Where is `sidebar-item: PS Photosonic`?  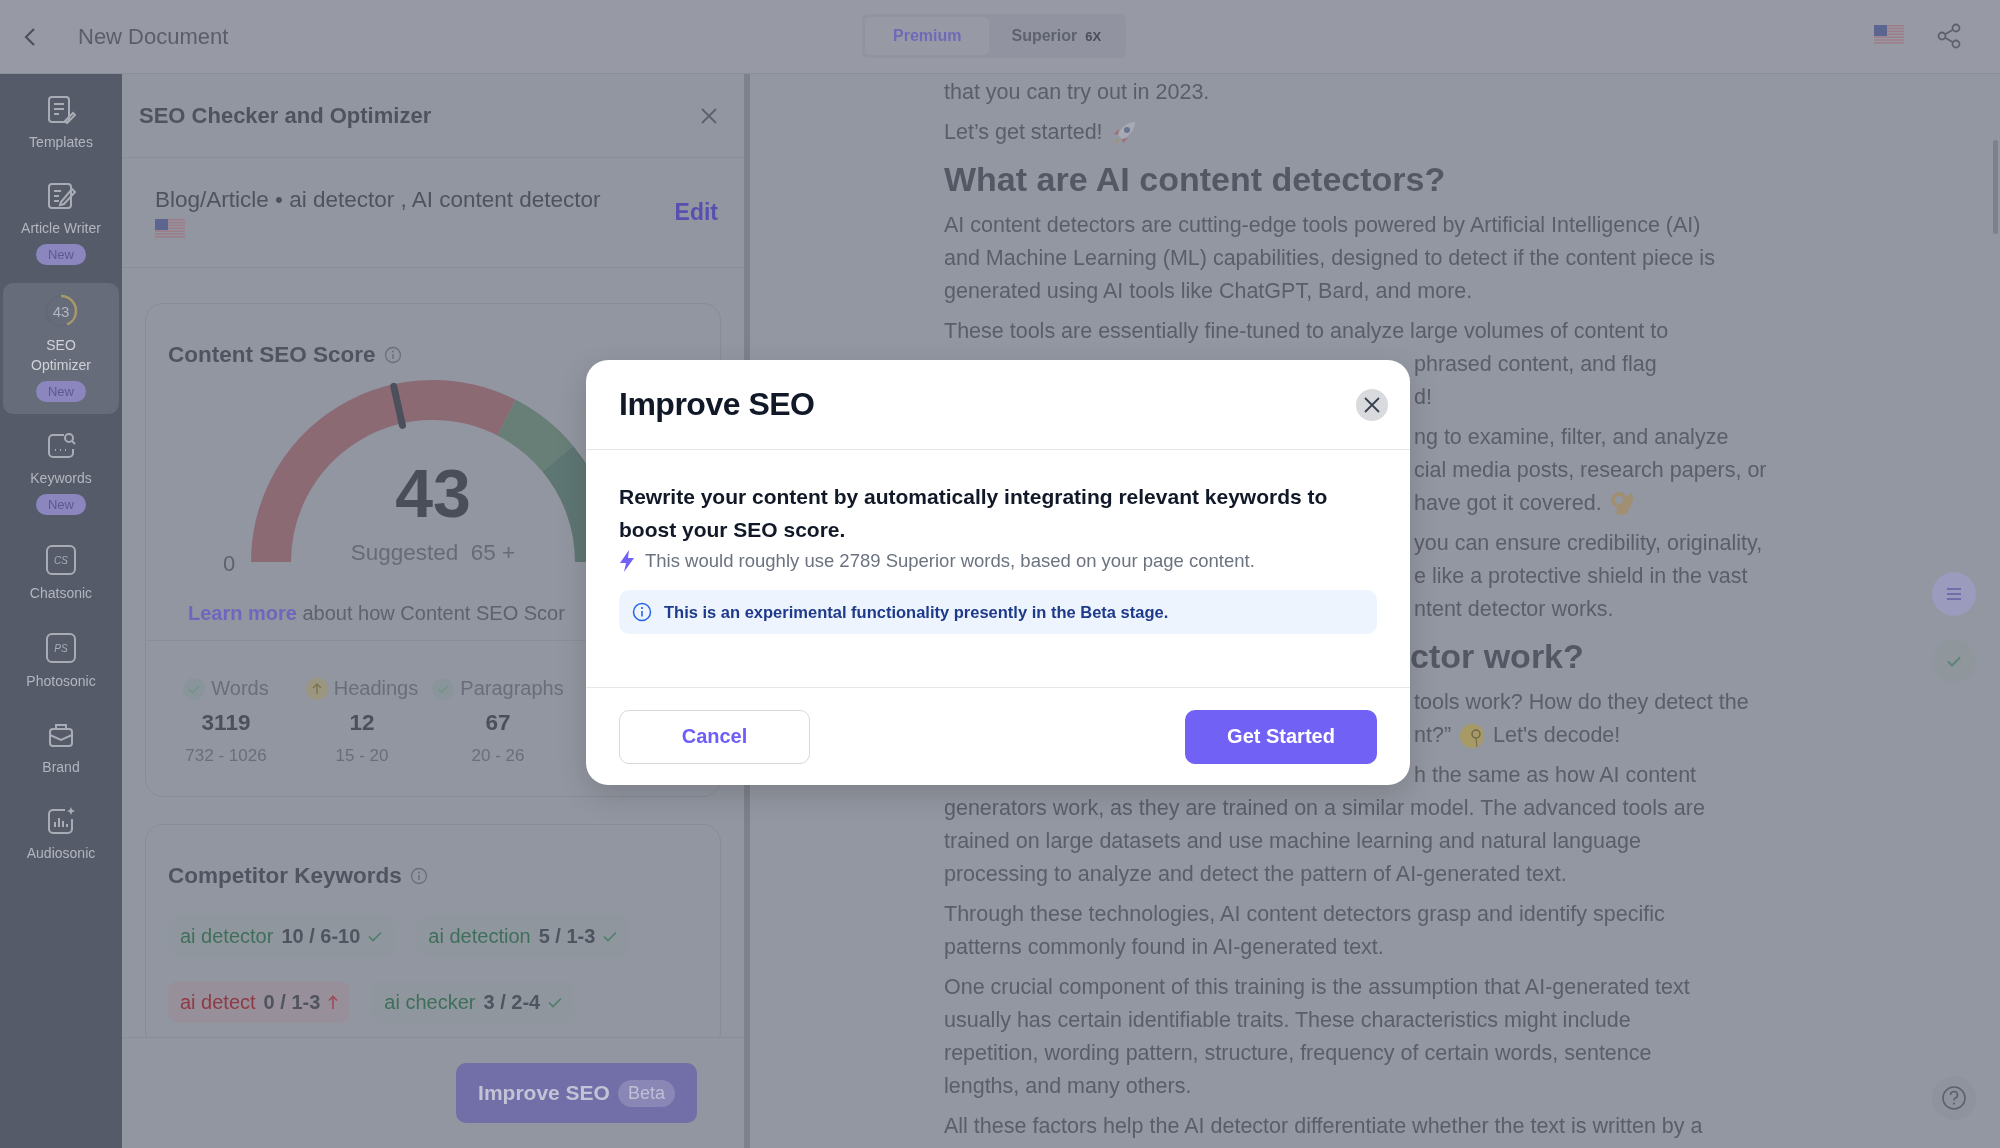
sidebar-item: PS Photosonic is located at coordinates (61, 662).